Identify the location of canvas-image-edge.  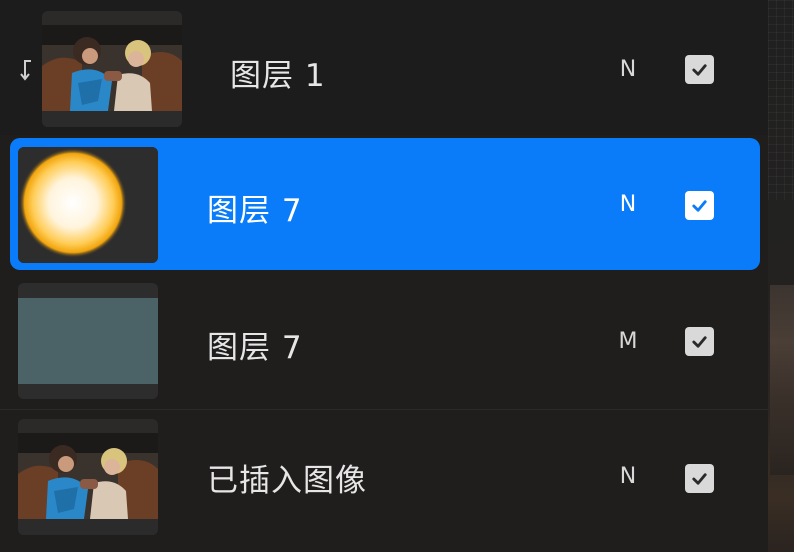
(782, 380).